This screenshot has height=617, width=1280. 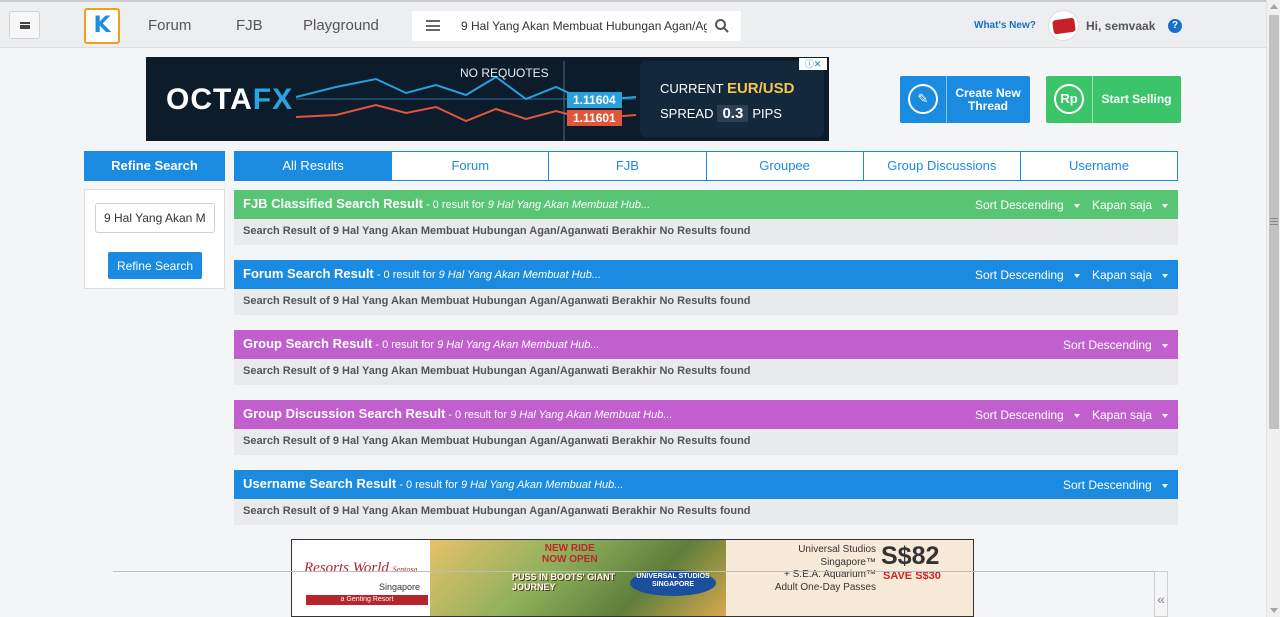 I want to click on result-title: FJB Classified Search Result, so click(x=333, y=203).